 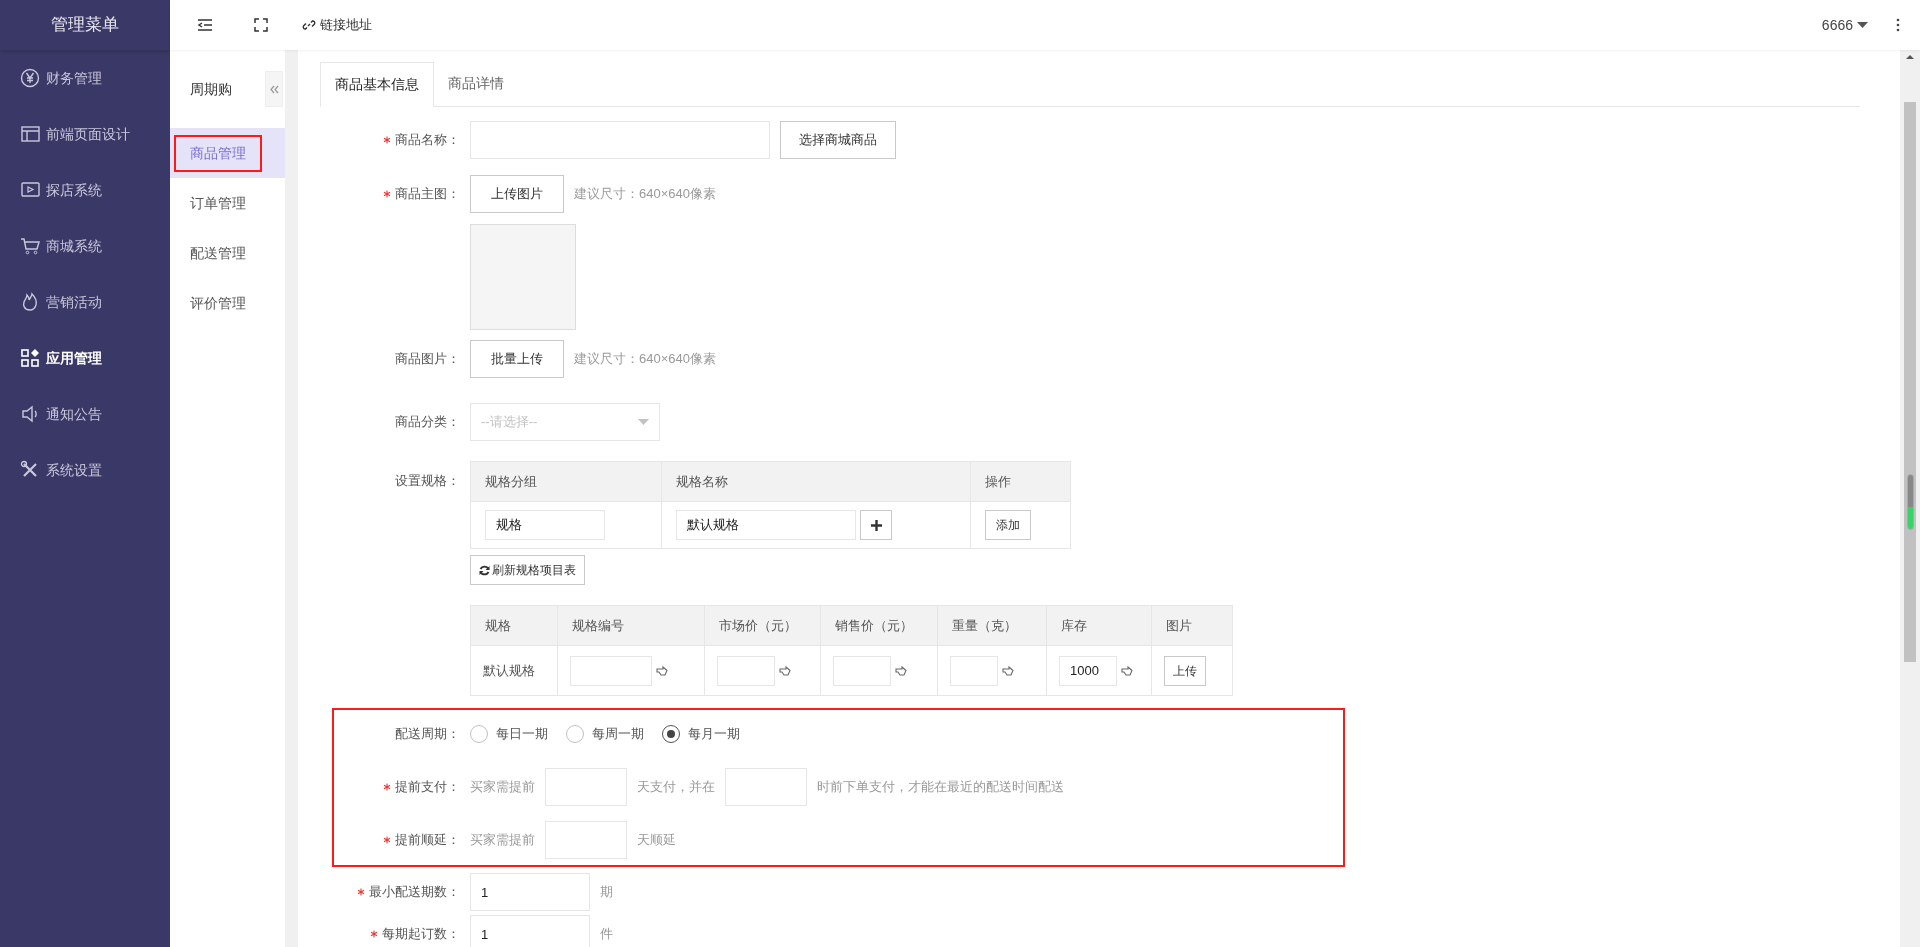 What do you see at coordinates (218, 203) in the screenshot?
I see `submenu-item: 订单管理` at bounding box center [218, 203].